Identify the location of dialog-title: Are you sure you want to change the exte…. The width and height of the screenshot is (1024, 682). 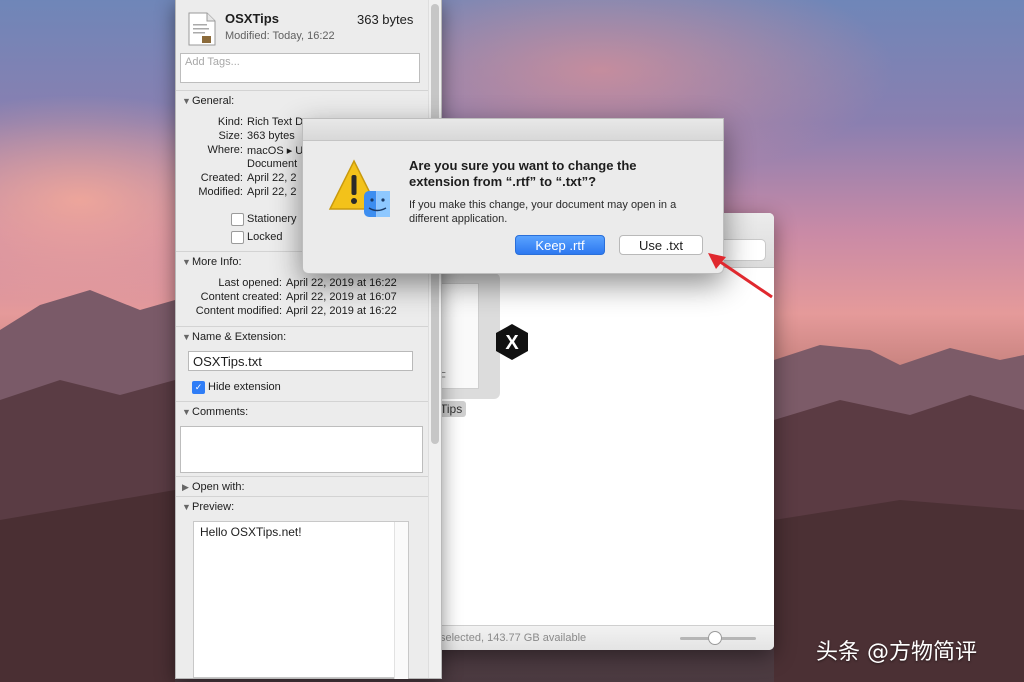
(523, 173).